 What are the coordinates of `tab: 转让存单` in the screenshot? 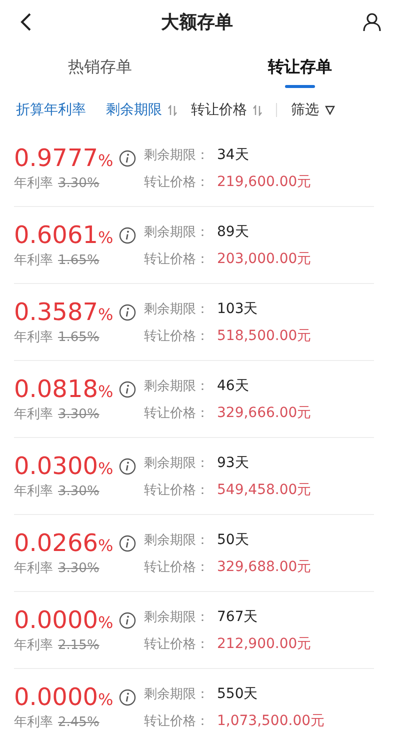 It's located at (300, 67).